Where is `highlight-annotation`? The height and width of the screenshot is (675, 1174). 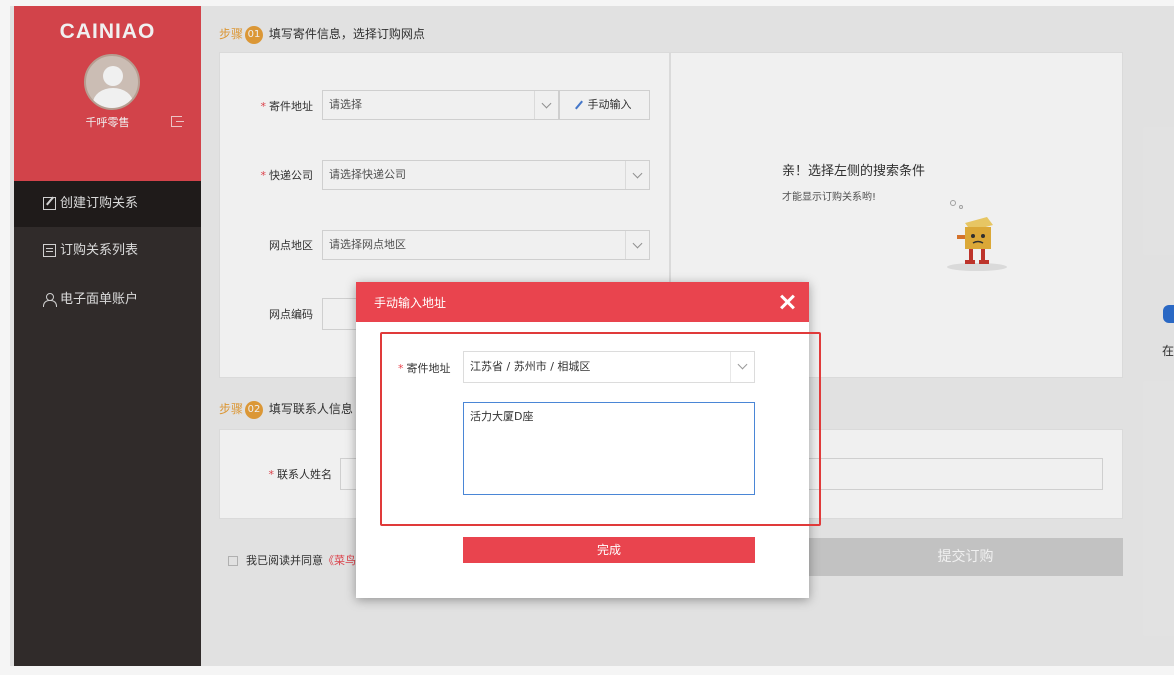 highlight-annotation is located at coordinates (600, 429).